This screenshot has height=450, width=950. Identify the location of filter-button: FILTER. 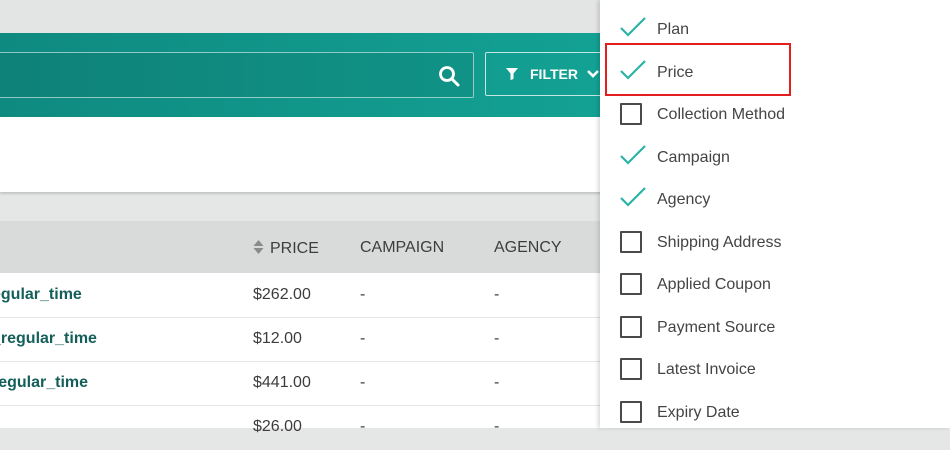
(550, 74).